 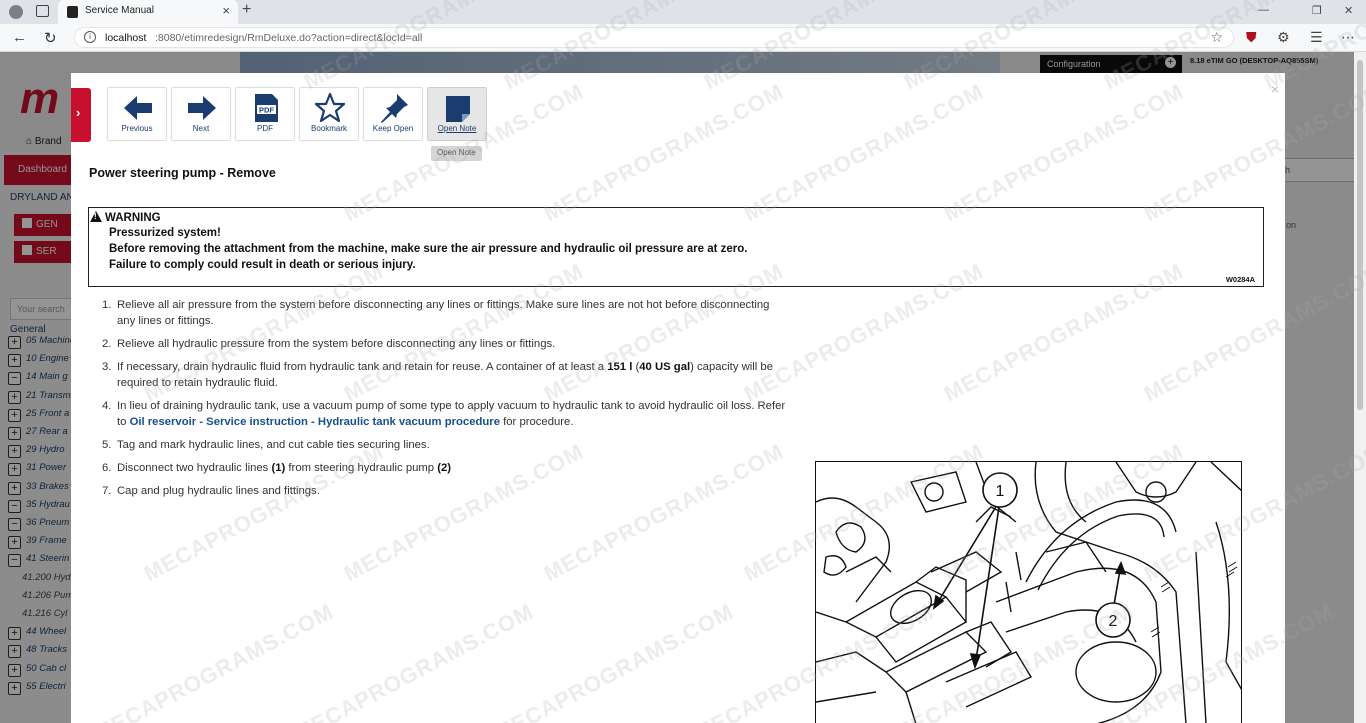 What do you see at coordinates (246, 10) in the screenshot?
I see `new-tab-icon: +` at bounding box center [246, 10].